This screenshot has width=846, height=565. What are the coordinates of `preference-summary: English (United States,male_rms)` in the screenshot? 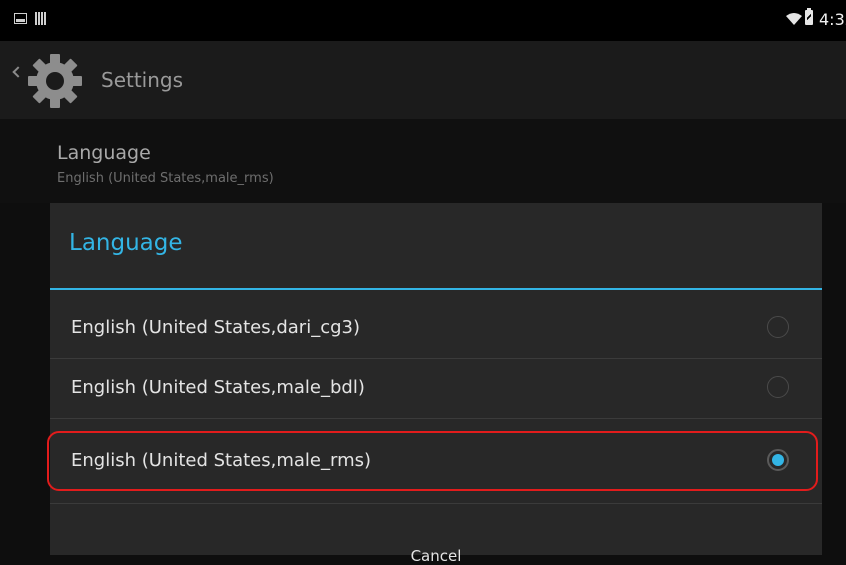 It's located at (165, 178).